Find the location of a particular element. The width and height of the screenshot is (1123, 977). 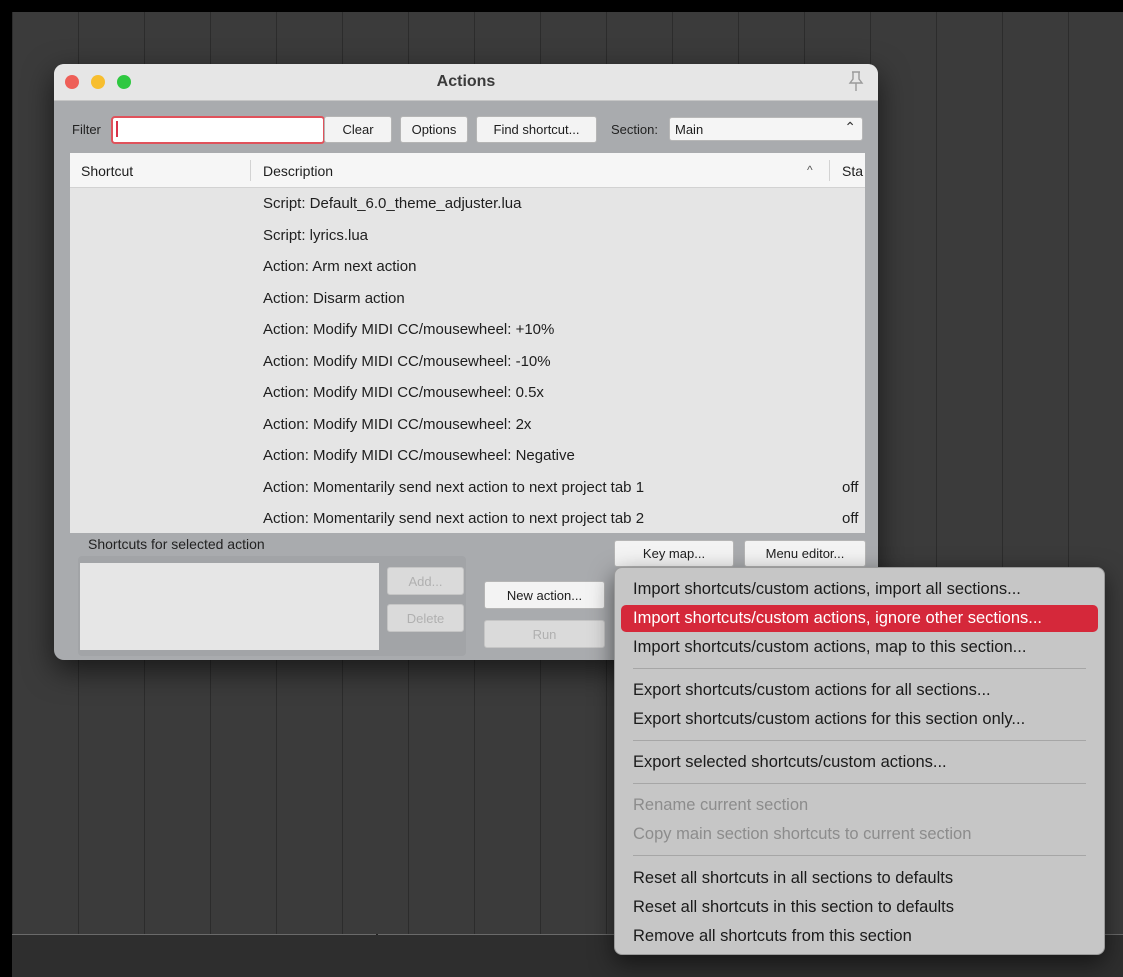

sort-ascending-icon: ^ is located at coordinates (810, 170).